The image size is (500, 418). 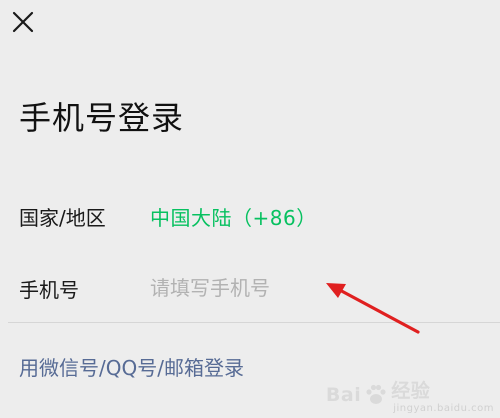 What do you see at coordinates (300, 288) in the screenshot?
I see `phone-input` at bounding box center [300, 288].